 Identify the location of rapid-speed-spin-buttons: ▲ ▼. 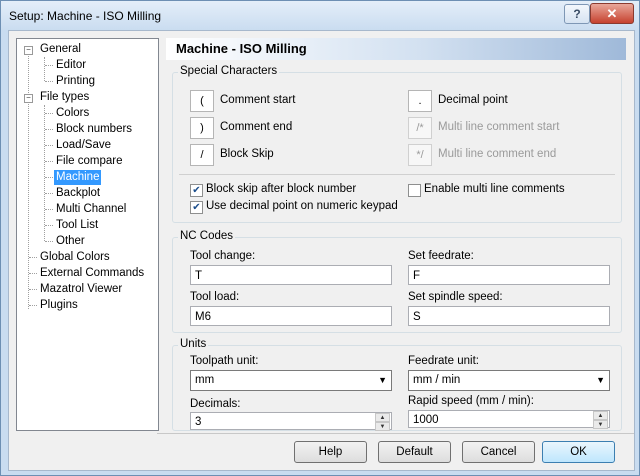
(600, 420).